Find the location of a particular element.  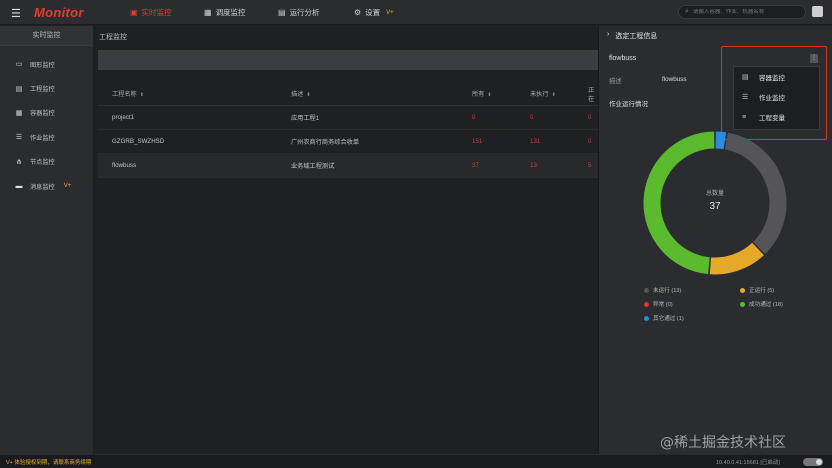

legend-item: 异常 (0) is located at coordinates (658, 304).